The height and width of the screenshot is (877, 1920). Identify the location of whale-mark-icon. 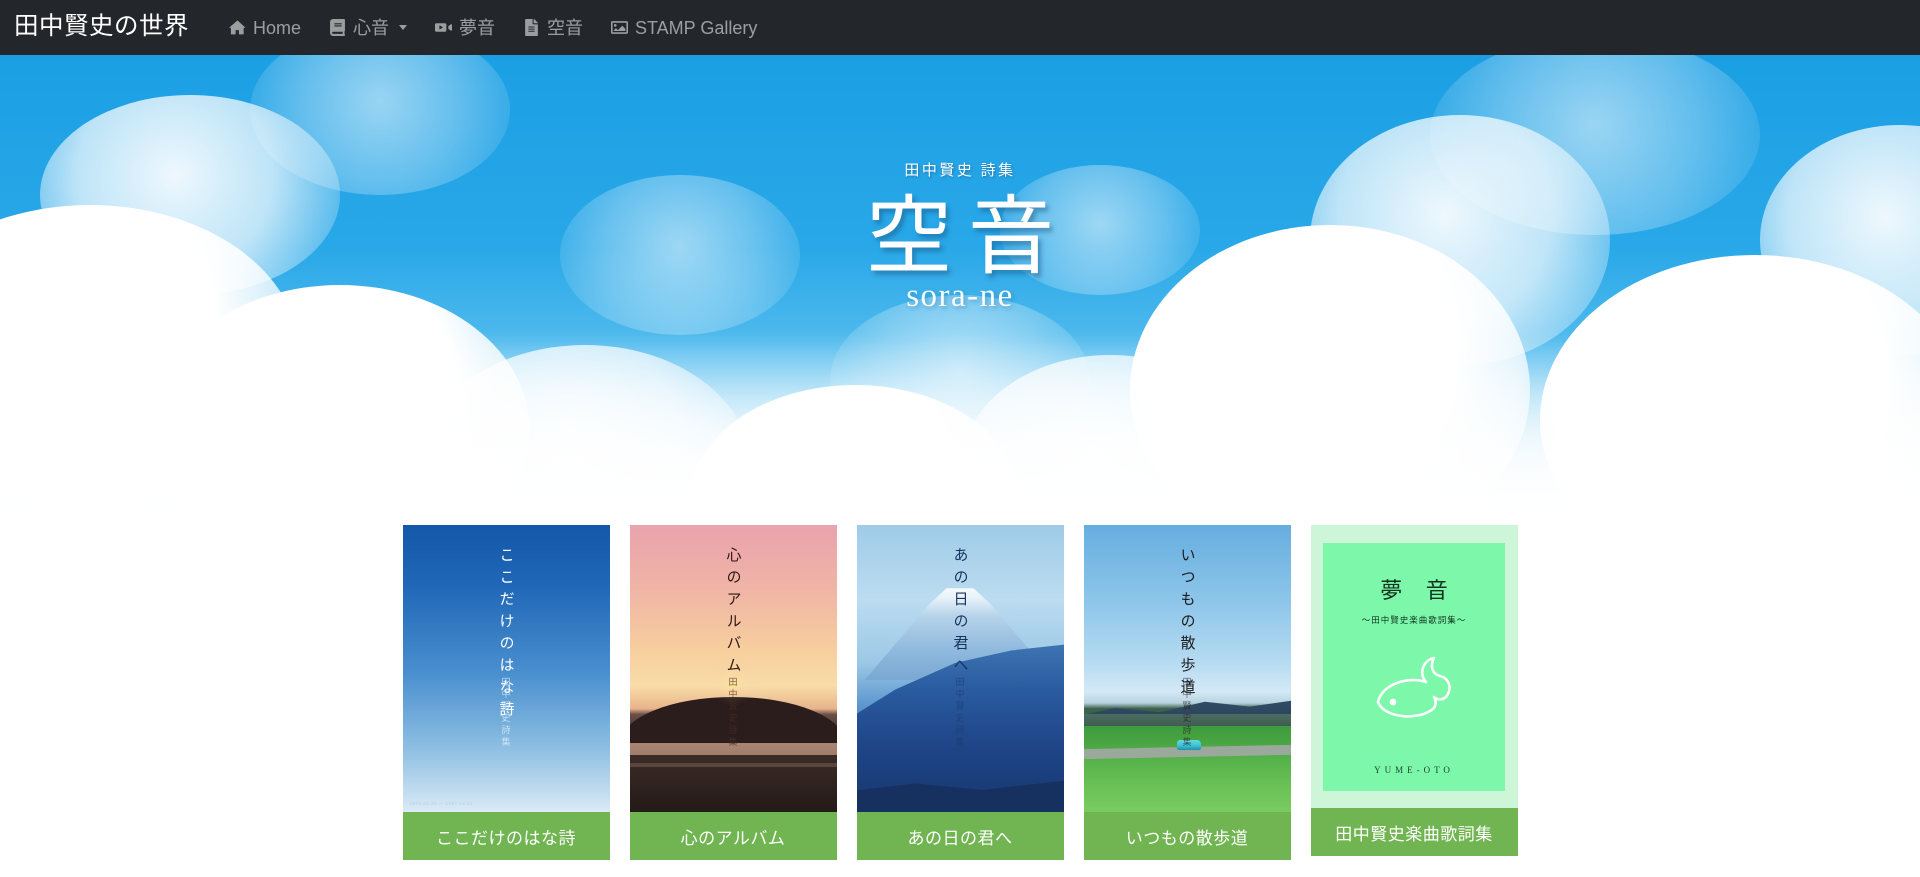
(1414, 691).